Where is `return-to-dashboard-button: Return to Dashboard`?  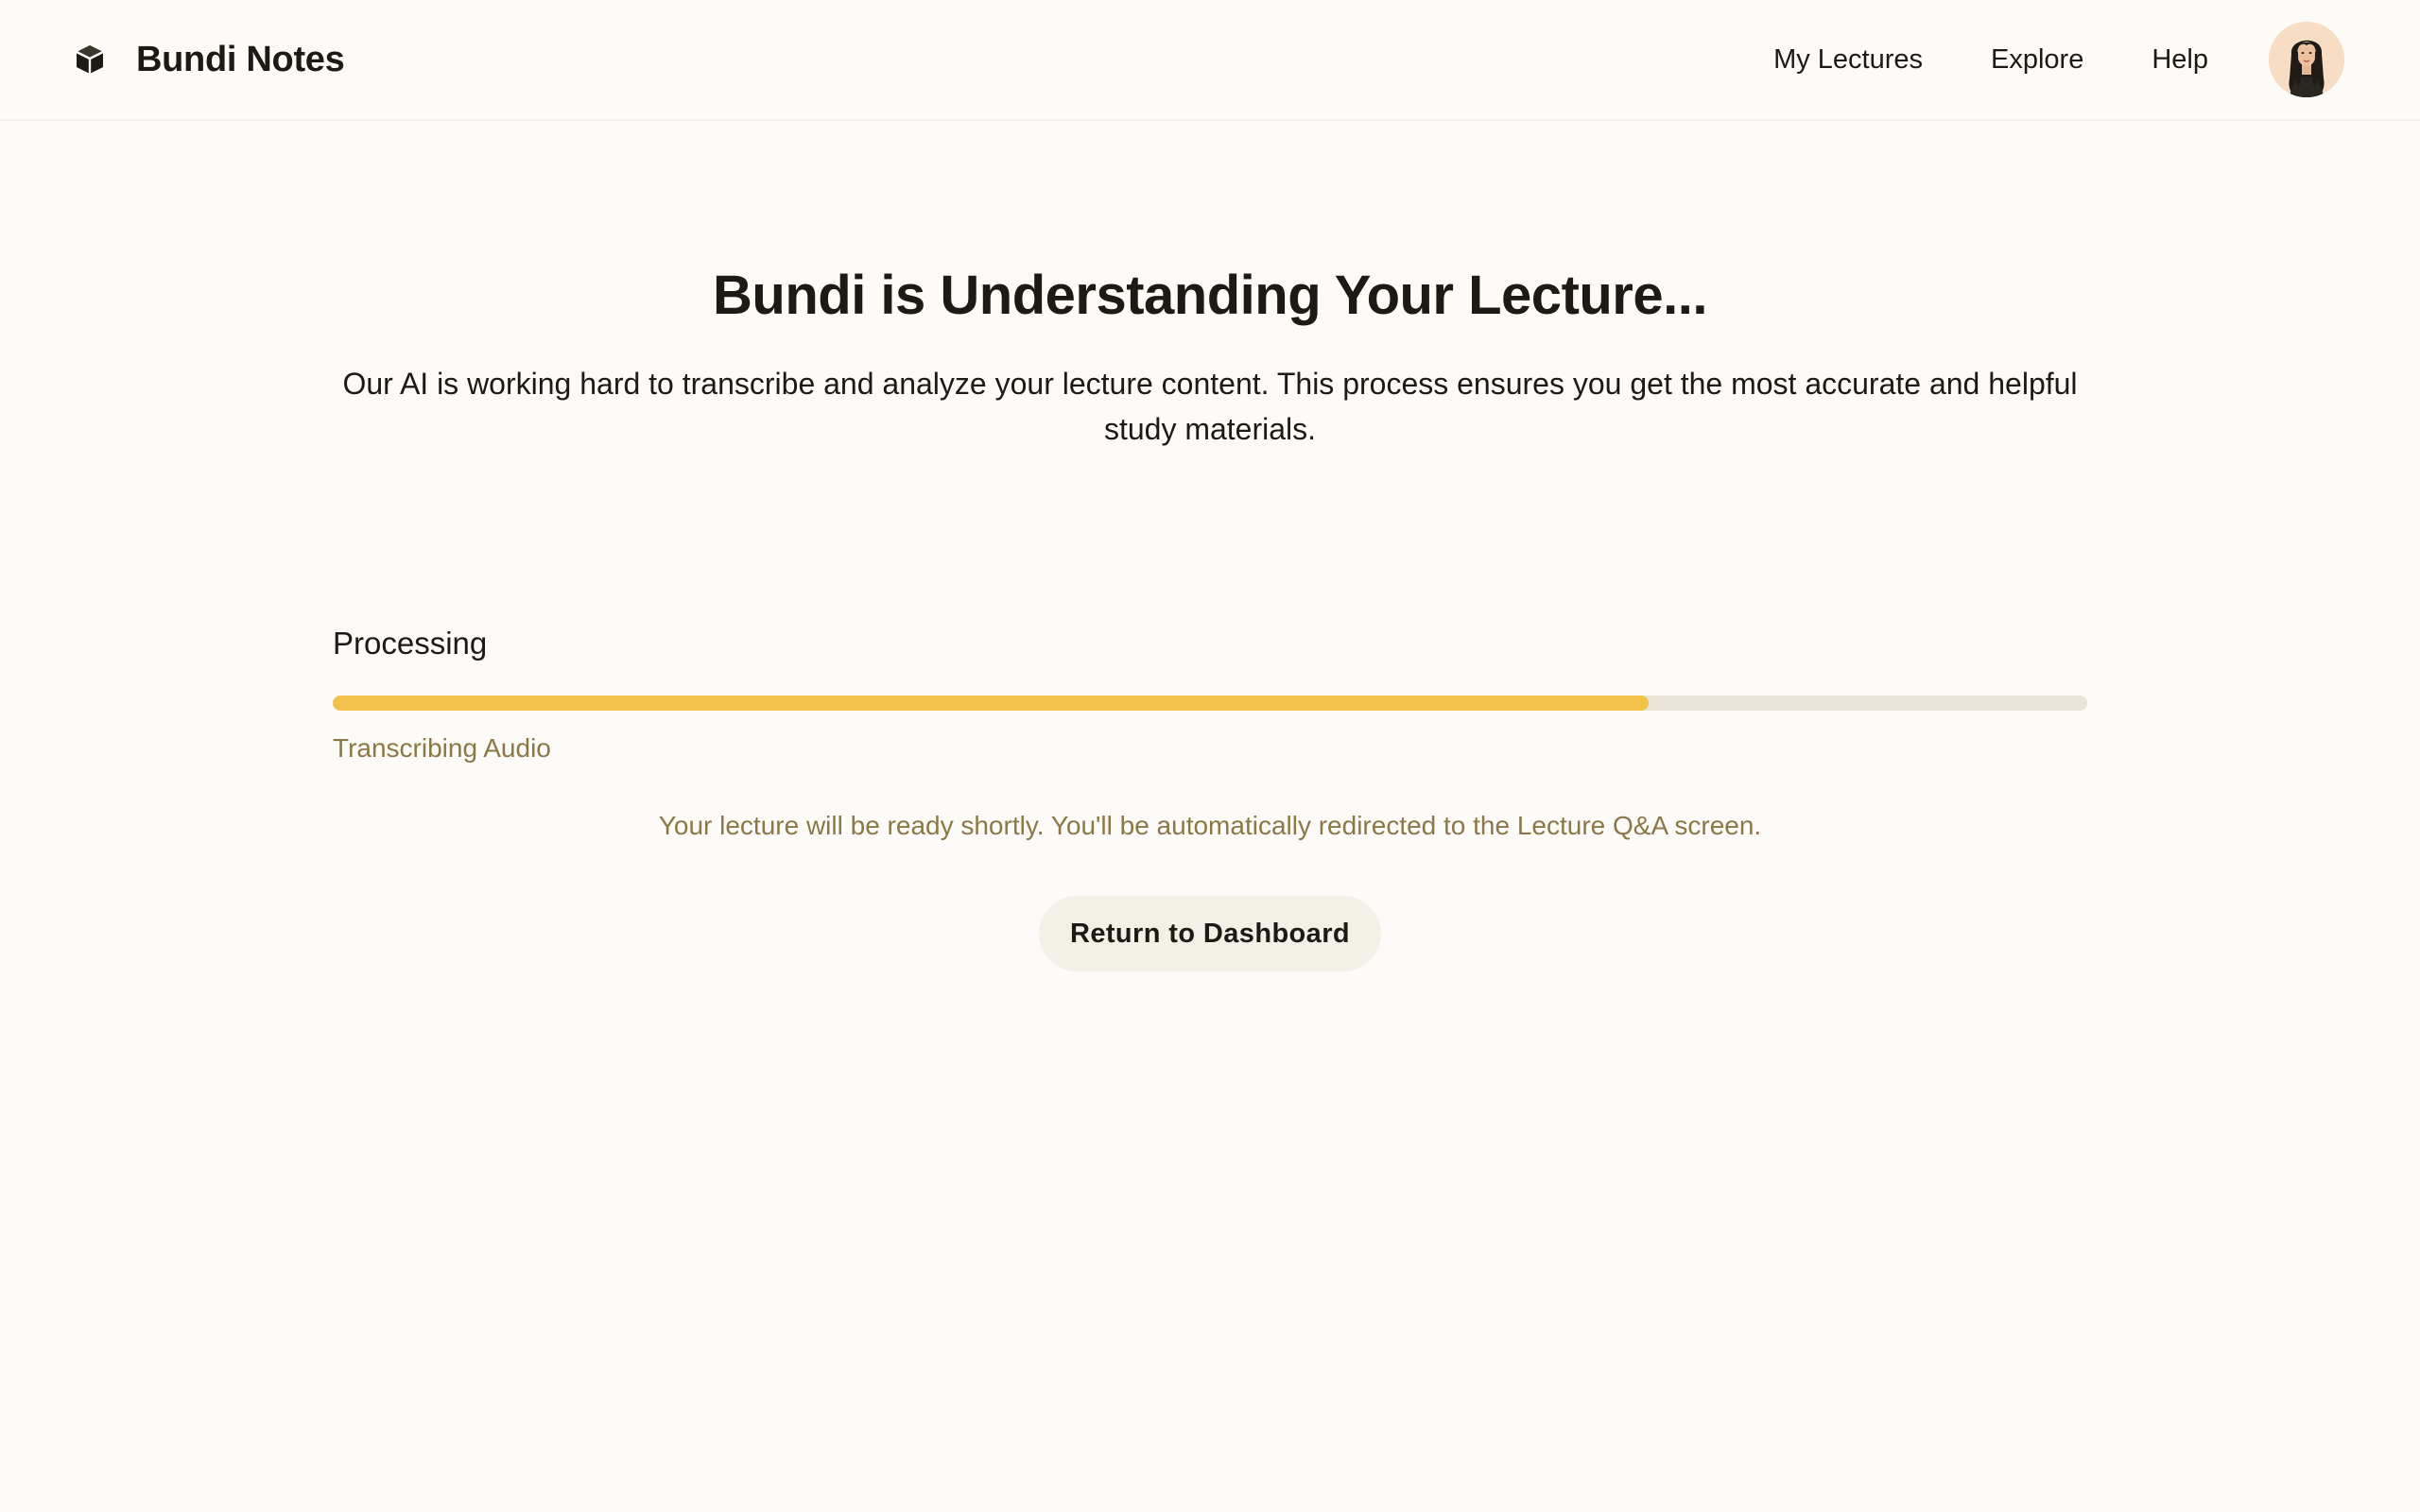 return-to-dashboard-button: Return to Dashboard is located at coordinates (1210, 933).